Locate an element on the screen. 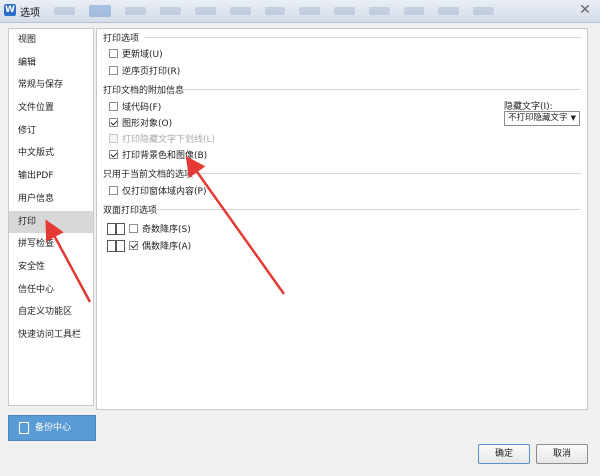 This screenshot has height=476, width=600. hidden-text-underline-checkbox is located at coordinates (113, 138).